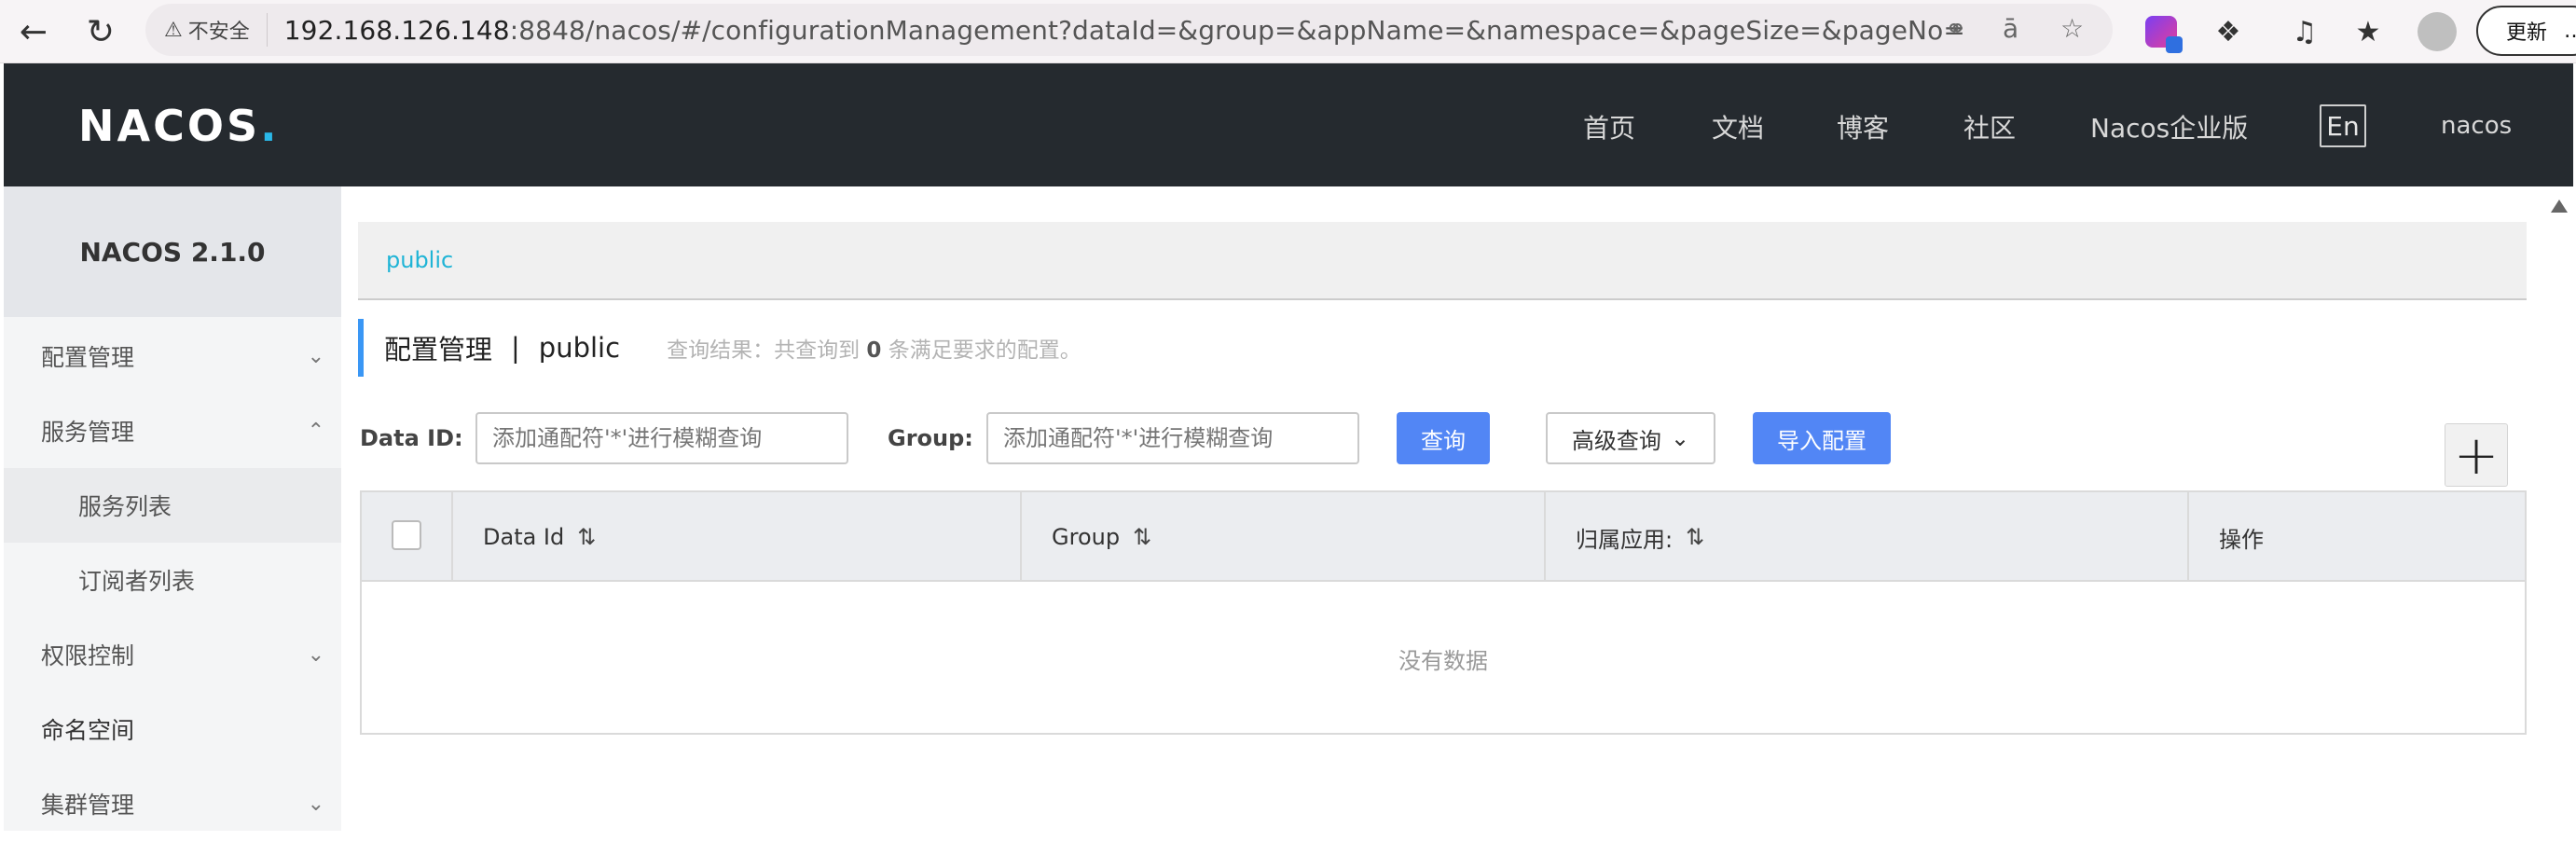 This screenshot has width=2576, height=841. What do you see at coordinates (411, 438) in the screenshot?
I see `dataid-label: Data ID:` at bounding box center [411, 438].